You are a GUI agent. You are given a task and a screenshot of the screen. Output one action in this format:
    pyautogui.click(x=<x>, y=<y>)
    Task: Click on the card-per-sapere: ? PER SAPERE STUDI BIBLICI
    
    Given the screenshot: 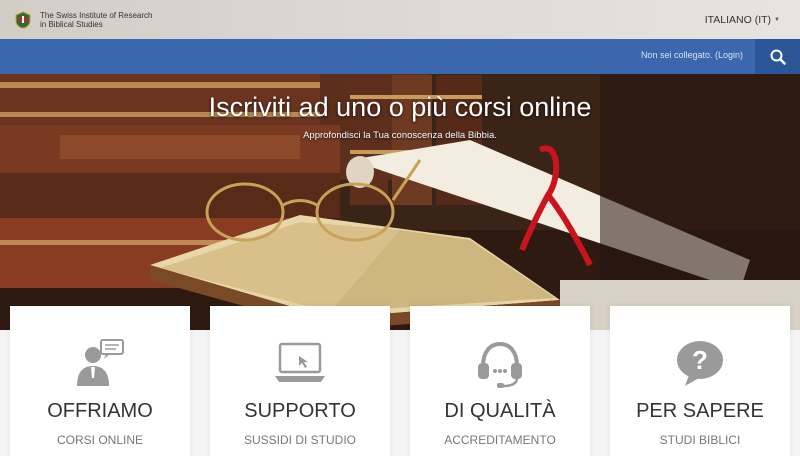 What is the action you would take?
    pyautogui.click(x=700, y=381)
    